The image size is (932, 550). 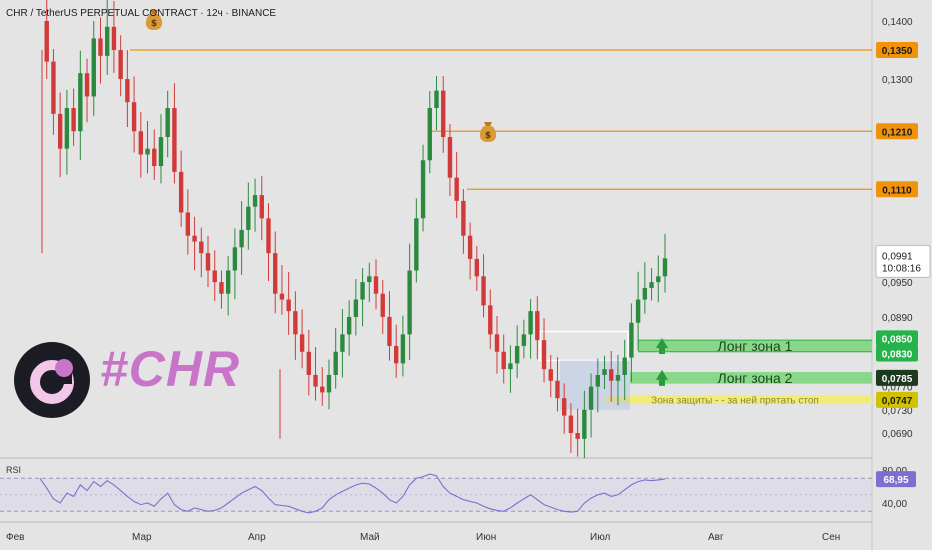 What do you see at coordinates (735, 401) in the screenshot?
I see `zone-label: Зона защиты - - за ней прятать стоп` at bounding box center [735, 401].